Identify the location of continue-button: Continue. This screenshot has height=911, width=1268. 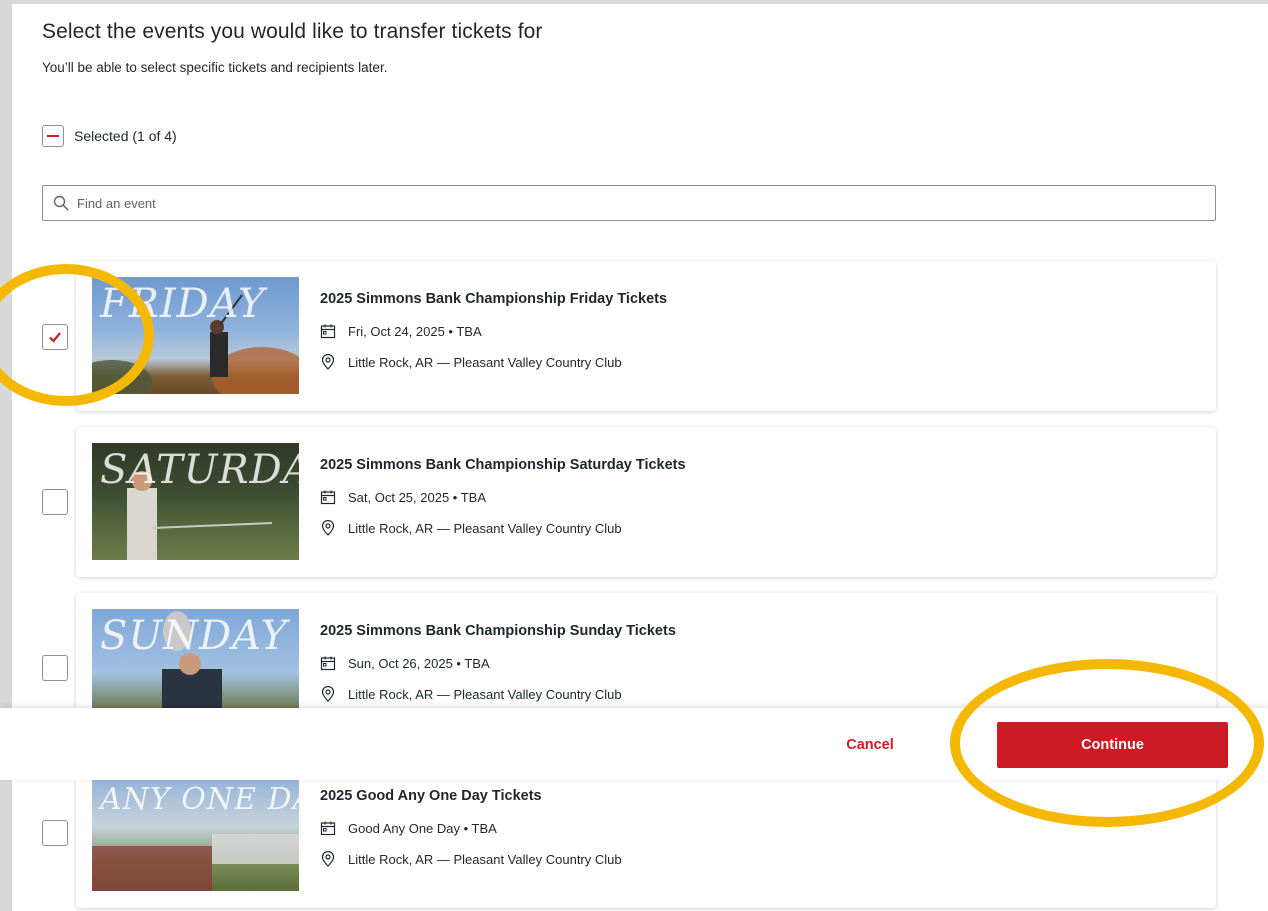
(1112, 745).